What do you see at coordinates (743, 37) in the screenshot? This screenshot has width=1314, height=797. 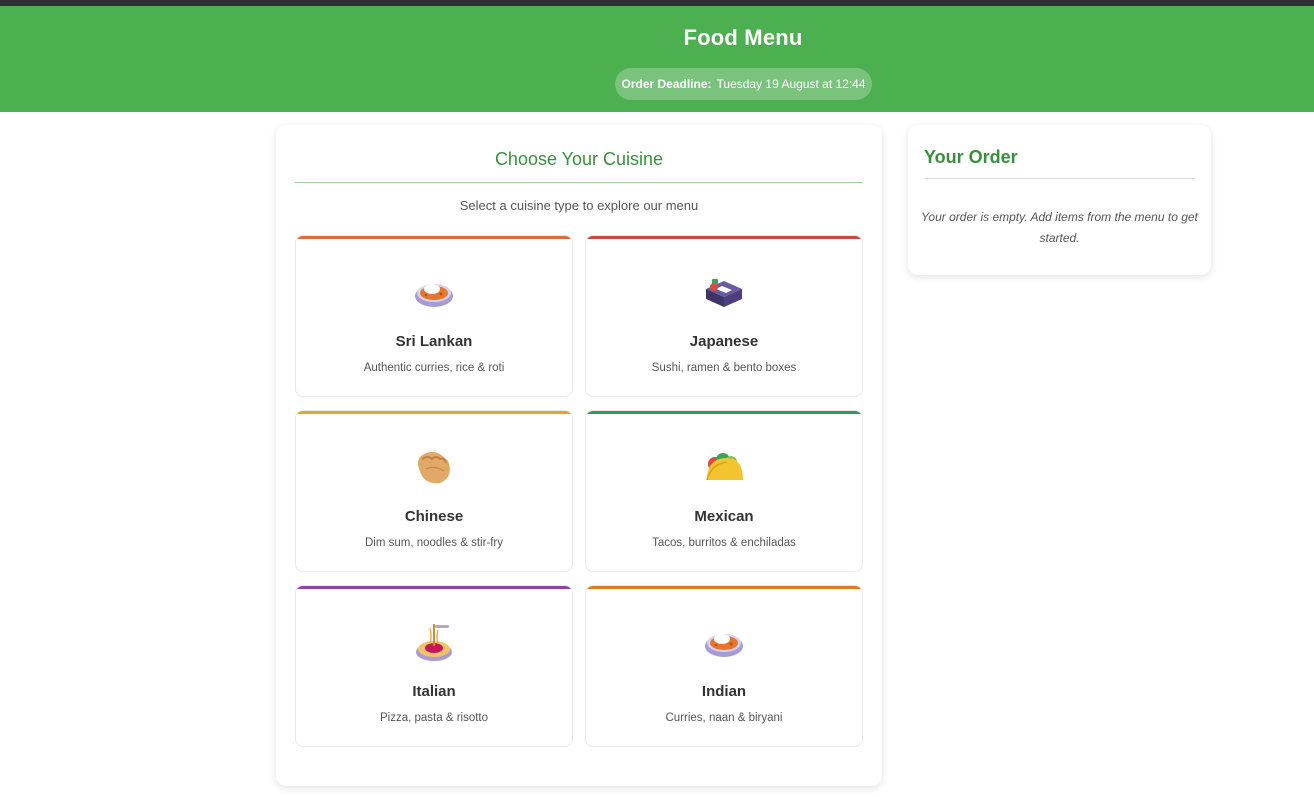 I see `page-title: Food Menu` at bounding box center [743, 37].